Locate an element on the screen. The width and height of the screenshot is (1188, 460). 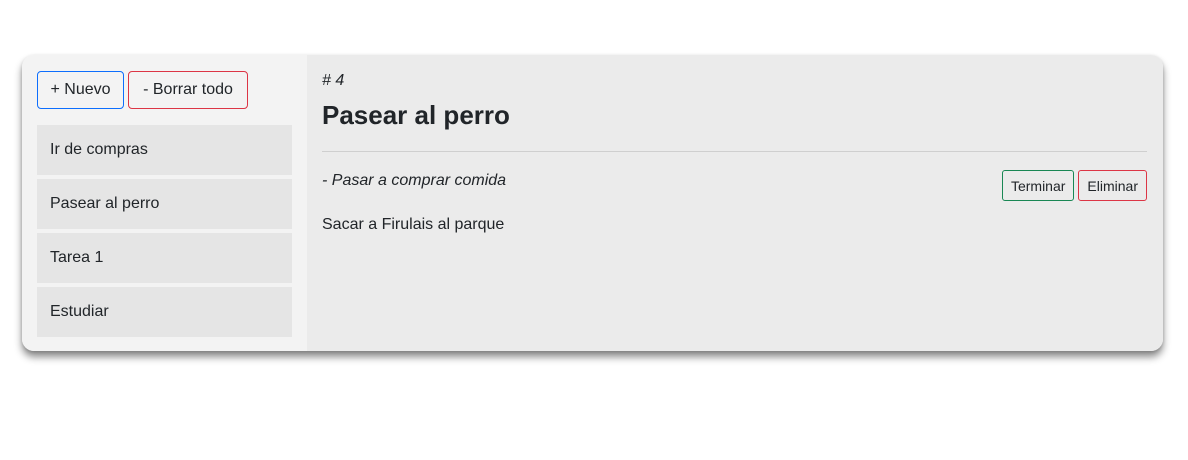
note-item-estudiar: Estudiar is located at coordinates (164, 312).